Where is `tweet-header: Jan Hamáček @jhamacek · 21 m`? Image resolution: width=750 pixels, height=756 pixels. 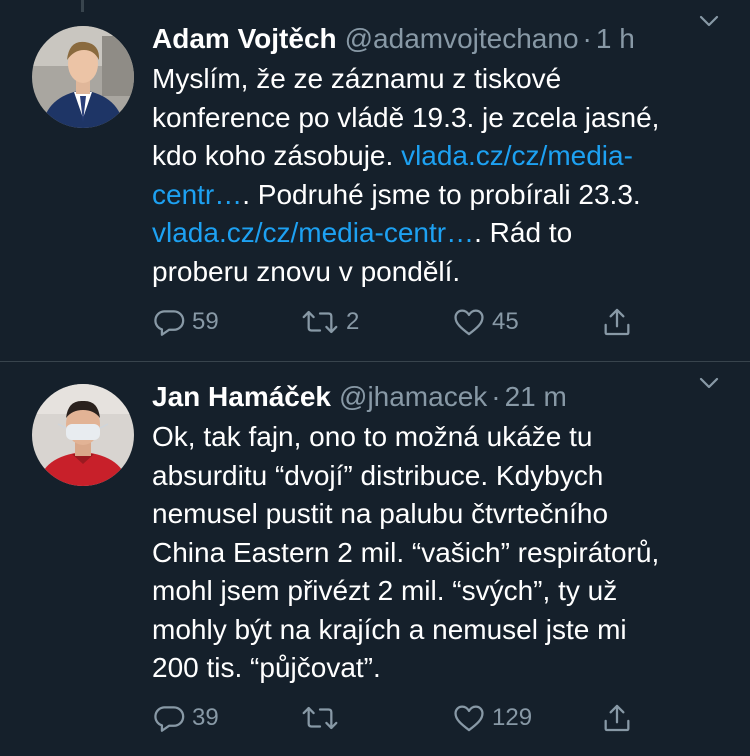 tweet-header: Jan Hamáček @jhamacek · 21 m is located at coordinates (441, 397).